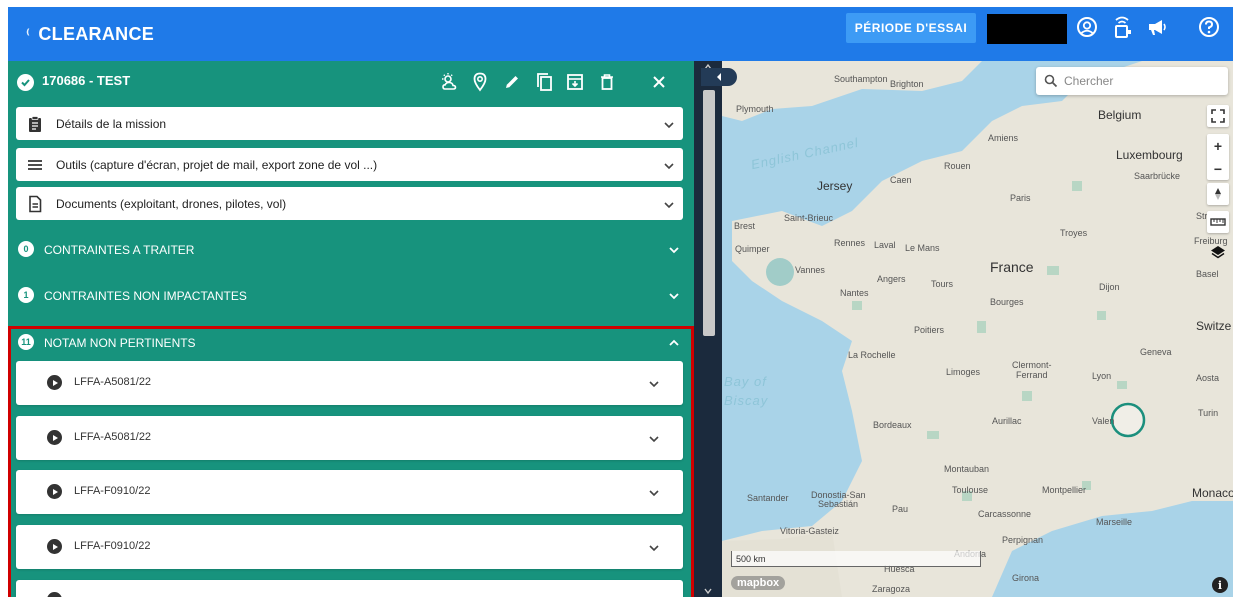 The image size is (1233, 597). What do you see at coordinates (111, 124) in the screenshot?
I see `card-label: Détails de la mission` at bounding box center [111, 124].